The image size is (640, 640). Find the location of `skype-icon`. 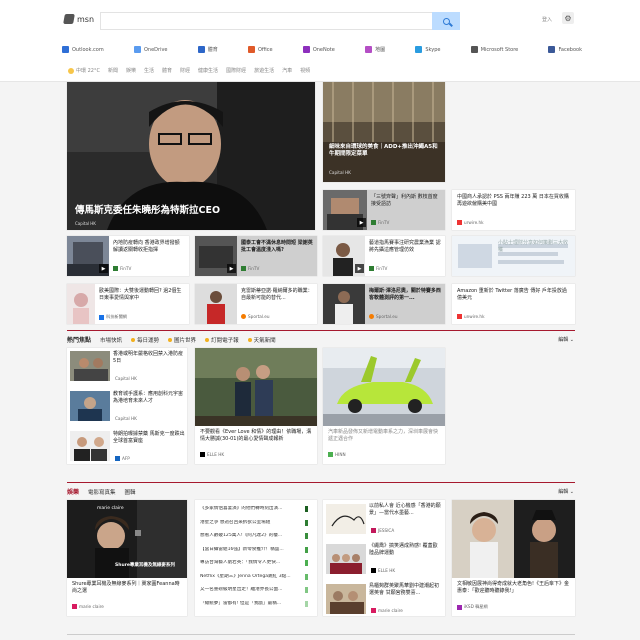

skype-icon is located at coordinates (419, 49).